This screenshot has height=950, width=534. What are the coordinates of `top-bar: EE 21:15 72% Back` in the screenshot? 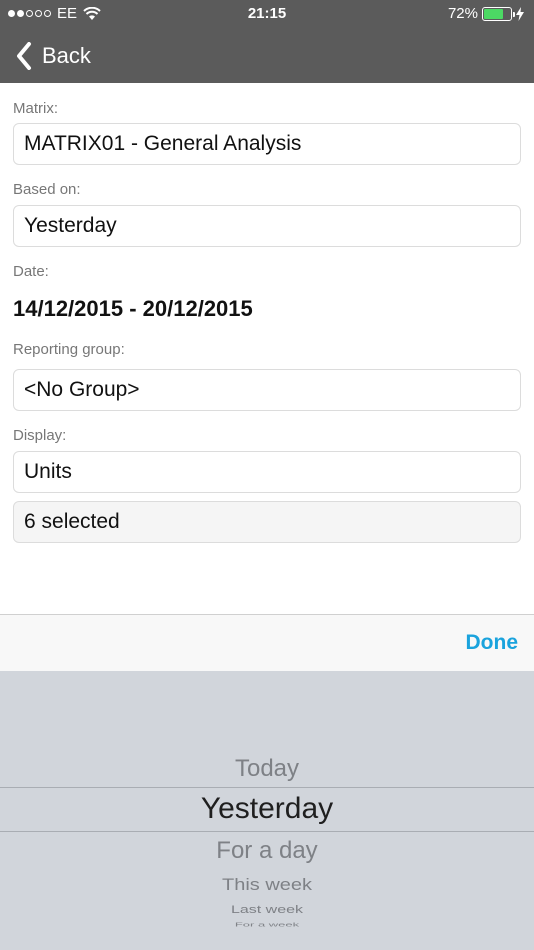 It's located at (267, 41).